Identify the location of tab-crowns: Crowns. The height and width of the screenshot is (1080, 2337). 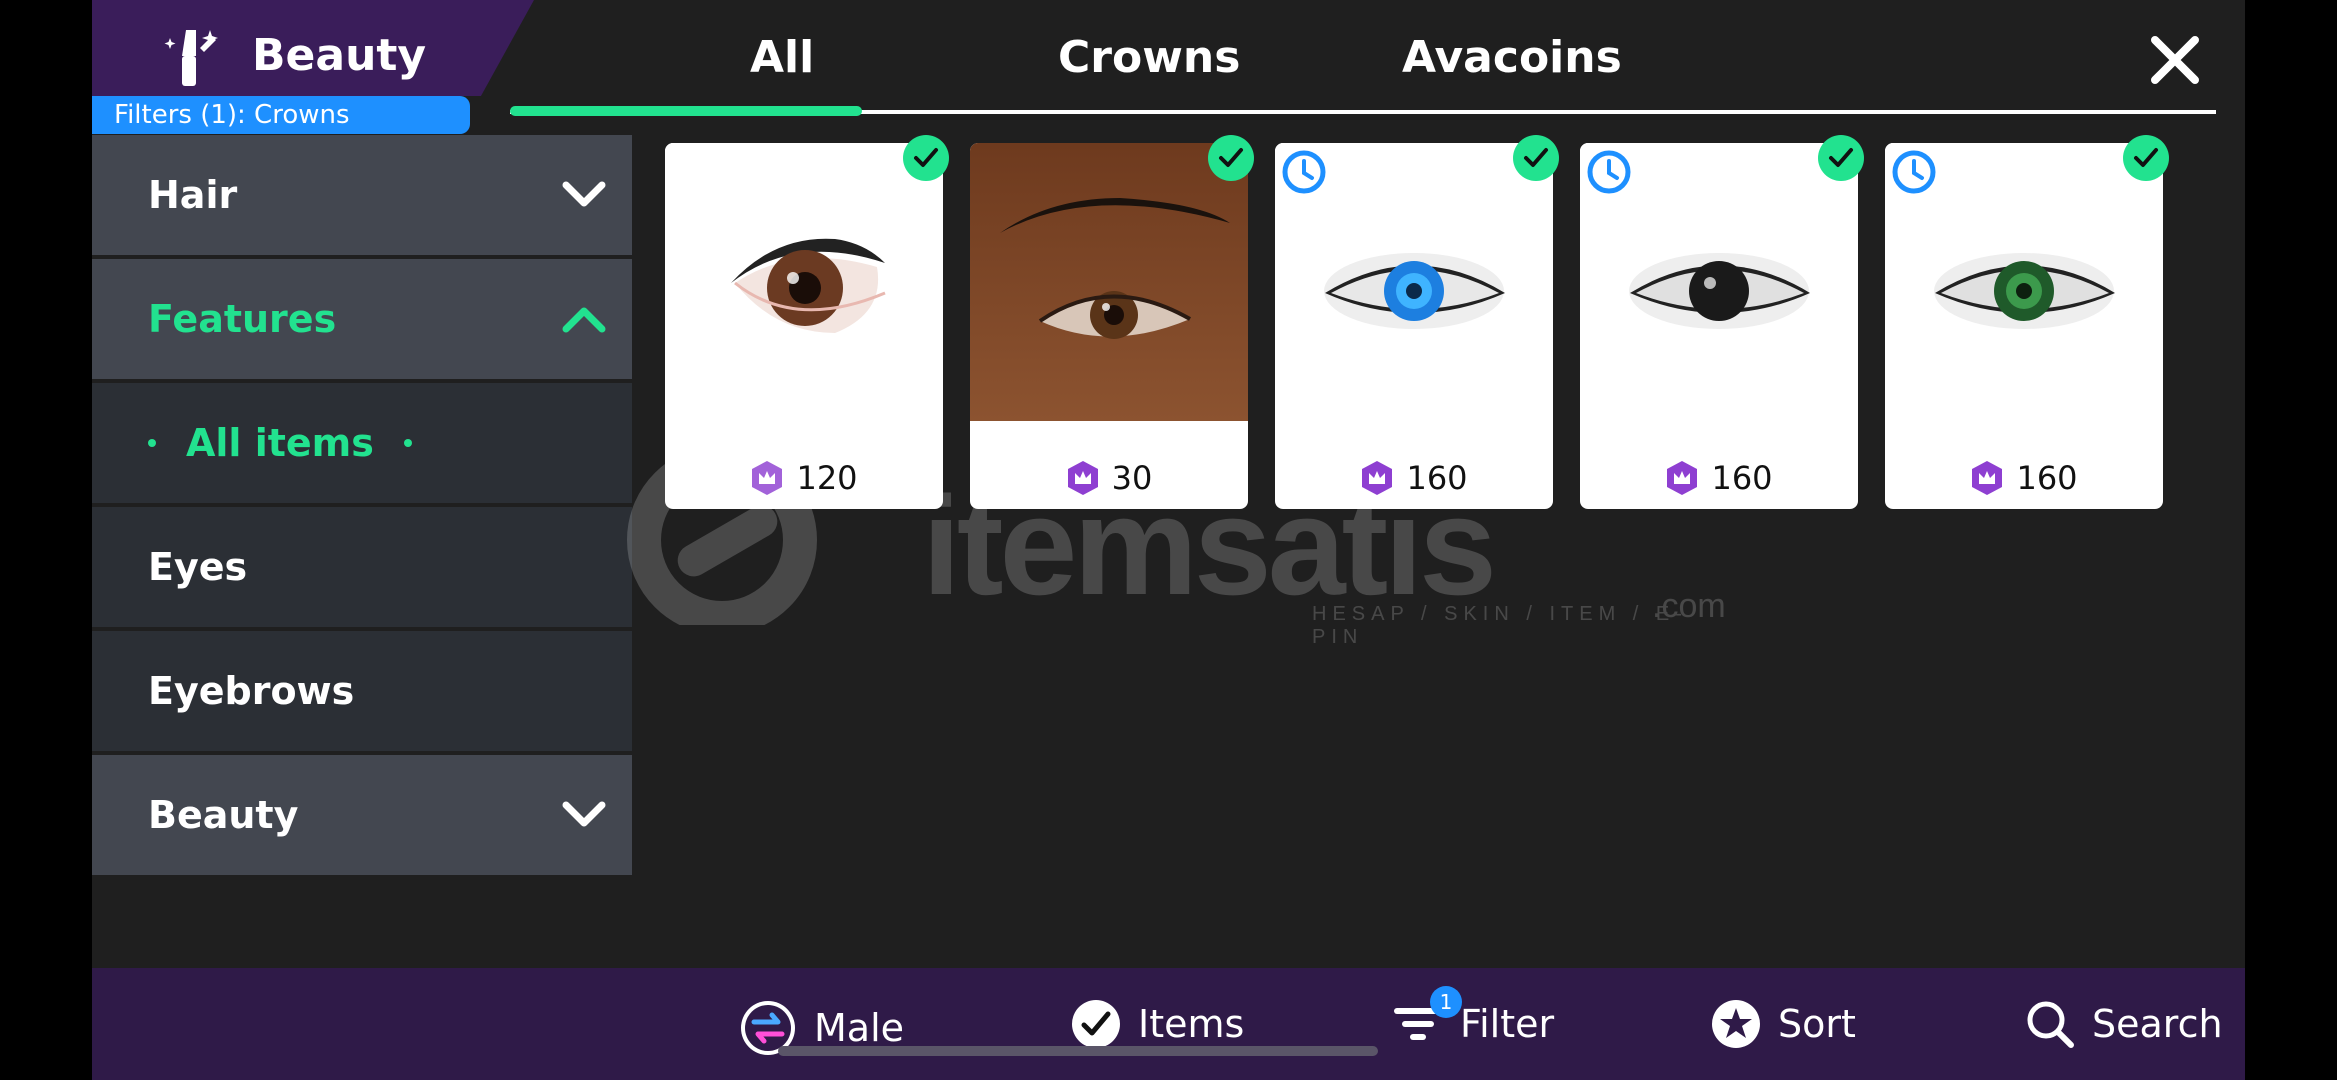
(1149, 57).